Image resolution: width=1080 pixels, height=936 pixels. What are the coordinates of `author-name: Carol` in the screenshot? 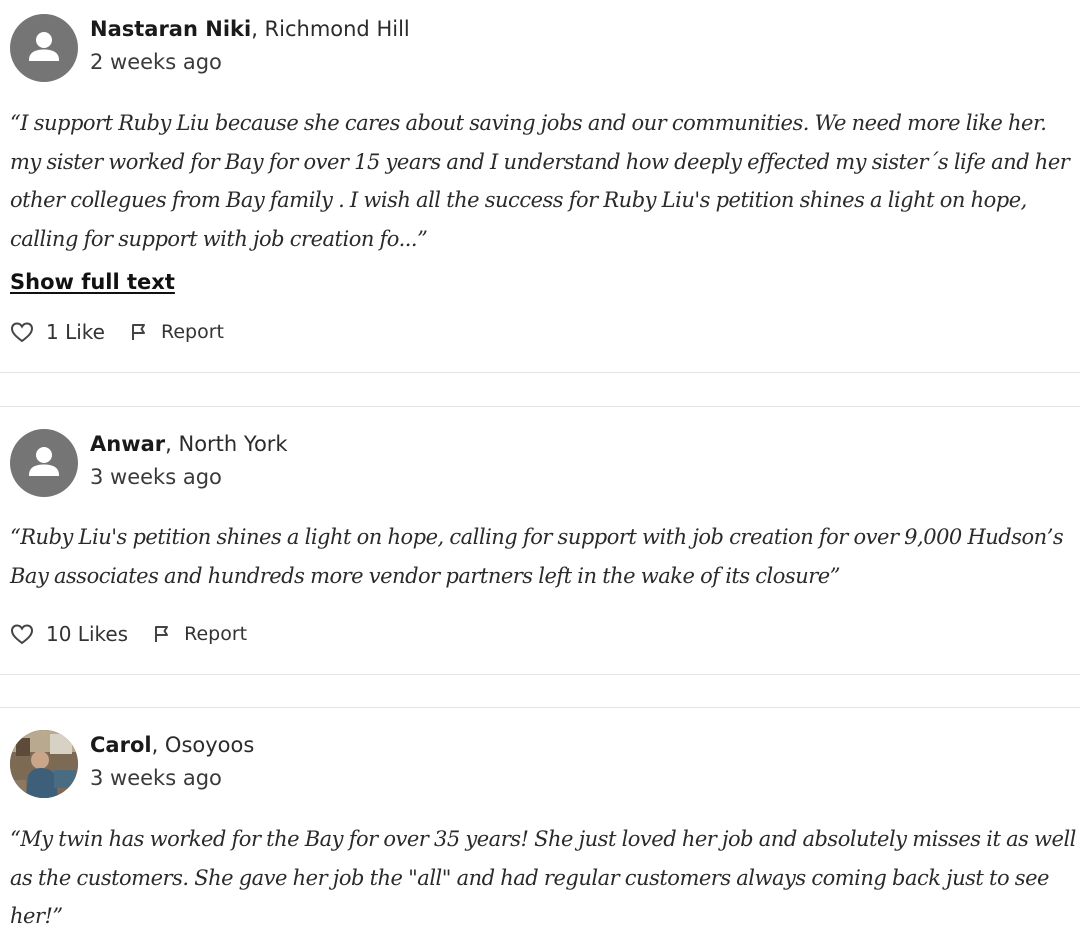 It's located at (121, 745).